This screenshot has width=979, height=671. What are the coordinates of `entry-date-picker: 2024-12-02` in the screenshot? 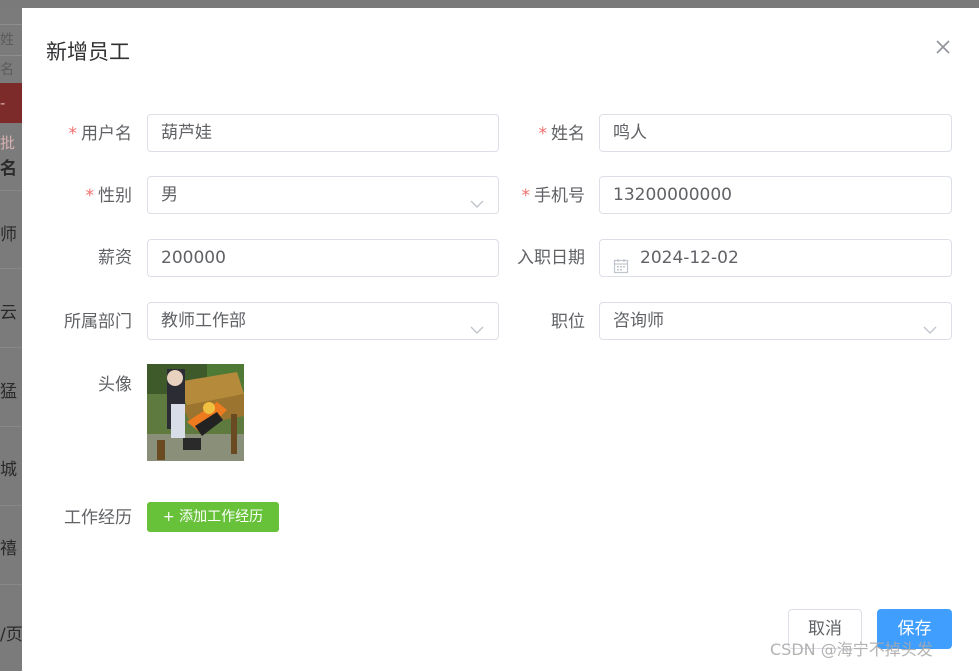 It's located at (775, 258).